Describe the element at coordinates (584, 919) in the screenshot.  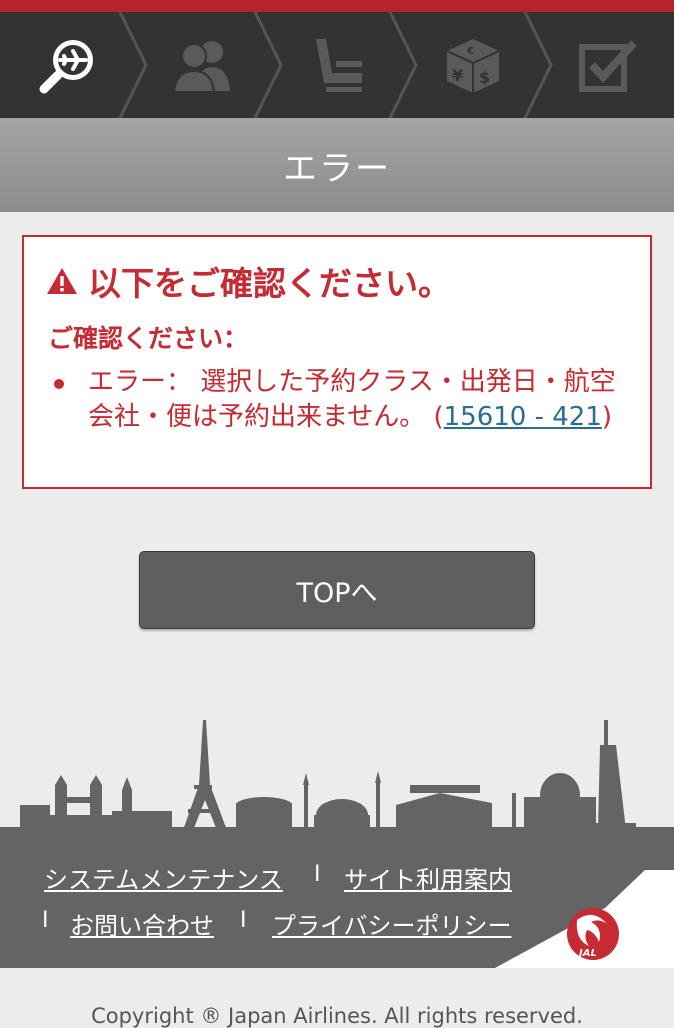
I see `jal-tail-logo: JAL` at that location.